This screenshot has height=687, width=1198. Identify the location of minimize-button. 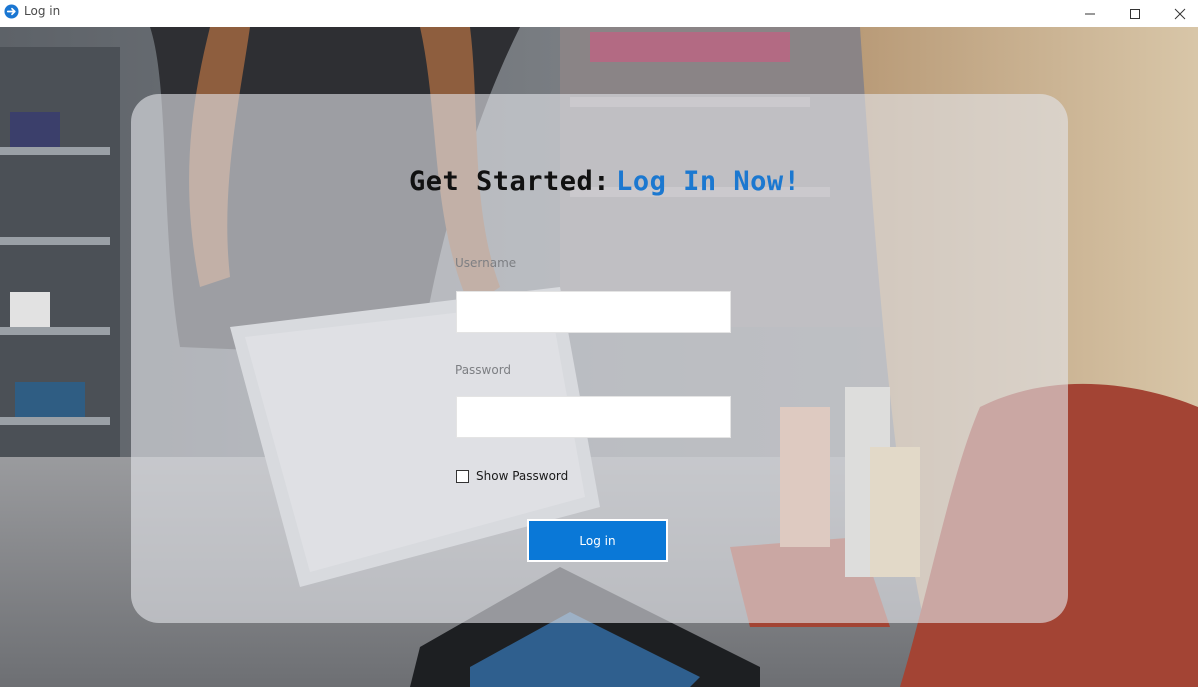
(1090, 13).